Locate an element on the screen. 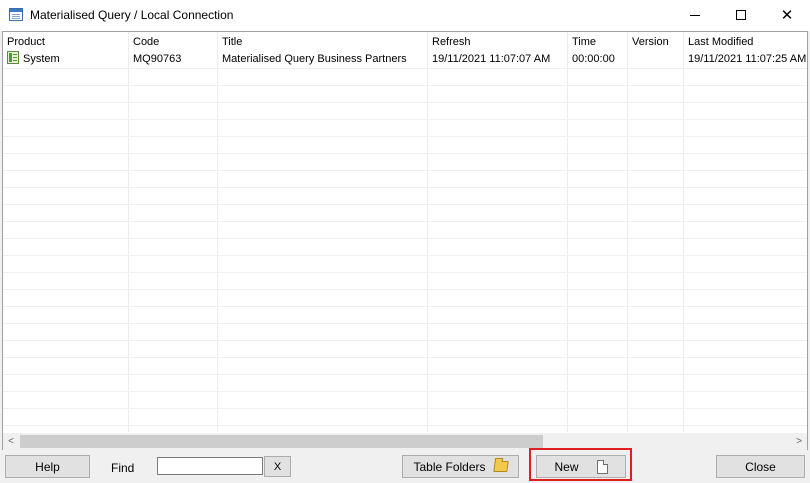  cell-product: System is located at coordinates (65, 59).